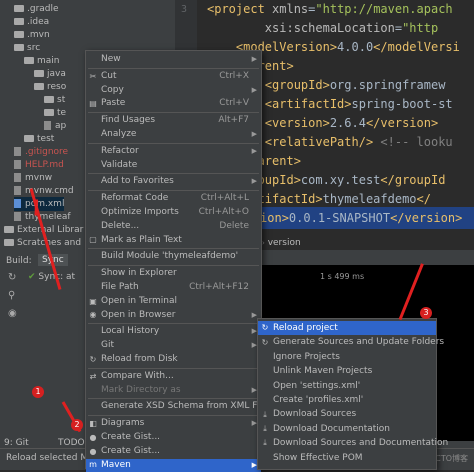 The height and width of the screenshot is (472, 474). Describe the element at coordinates (50, 87) in the screenshot. I see `tree-item: reso` at that location.